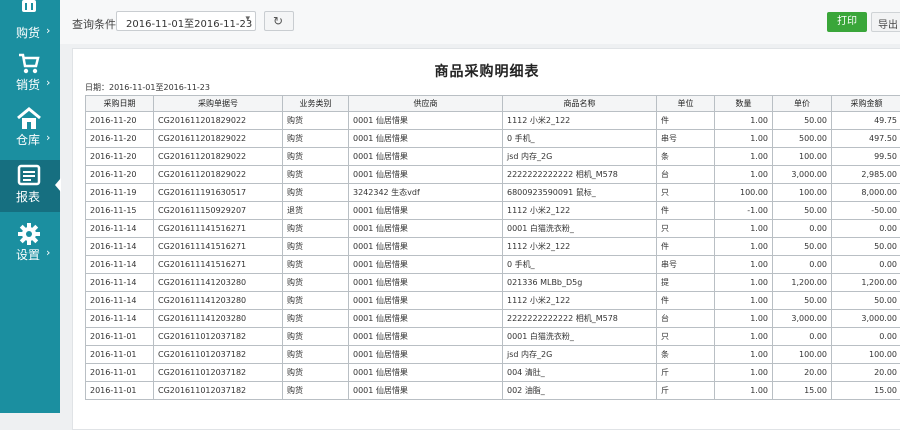 The height and width of the screenshot is (430, 900). I want to click on export-button: 导出, so click(885, 22).